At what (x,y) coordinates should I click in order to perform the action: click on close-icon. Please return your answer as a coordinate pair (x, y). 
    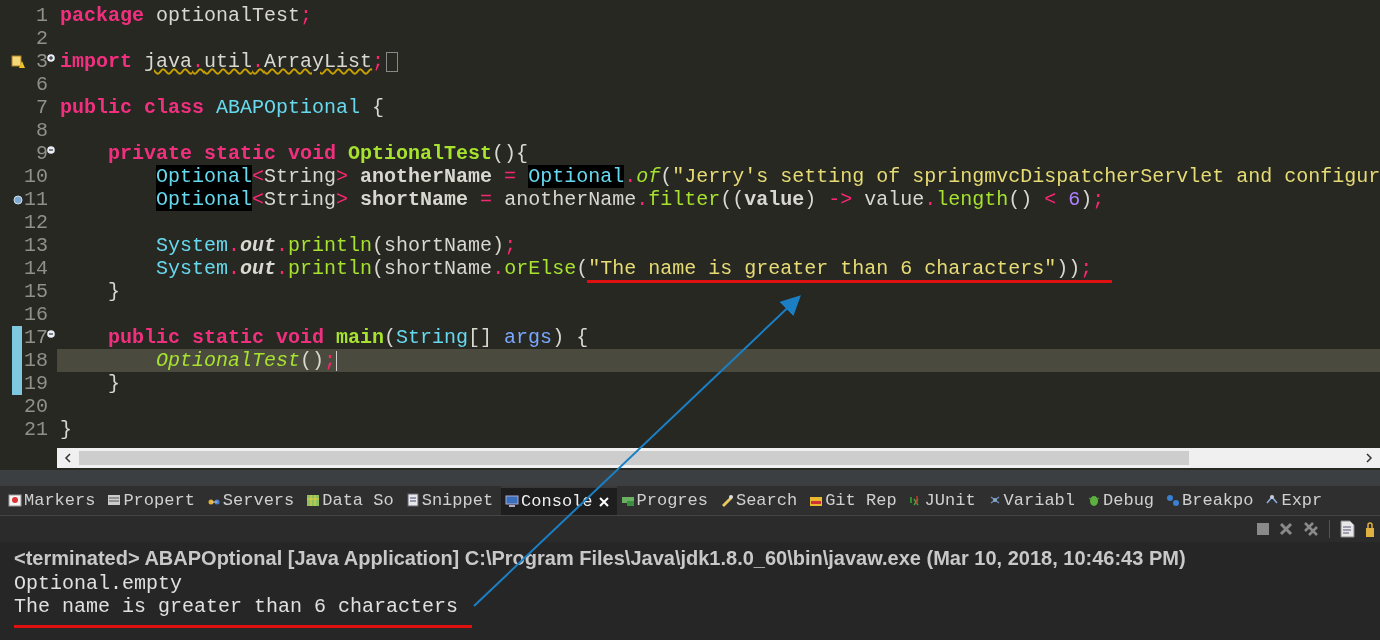
    Looking at the image, I should click on (603, 501).